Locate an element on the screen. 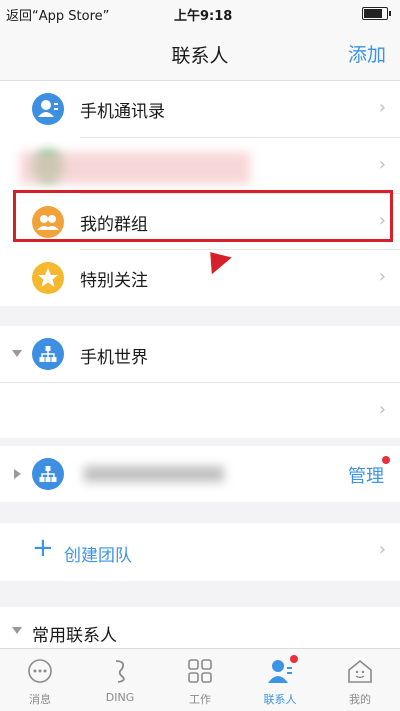 Image resolution: width=400 pixels, height=711 pixels. tab-label: 我的 is located at coordinates (360, 699).